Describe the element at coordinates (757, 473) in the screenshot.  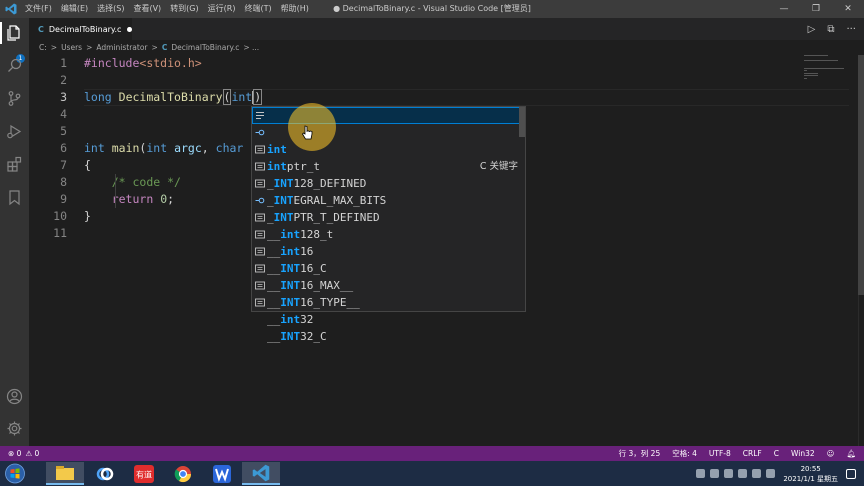
I see `tray-volume-icon` at that location.